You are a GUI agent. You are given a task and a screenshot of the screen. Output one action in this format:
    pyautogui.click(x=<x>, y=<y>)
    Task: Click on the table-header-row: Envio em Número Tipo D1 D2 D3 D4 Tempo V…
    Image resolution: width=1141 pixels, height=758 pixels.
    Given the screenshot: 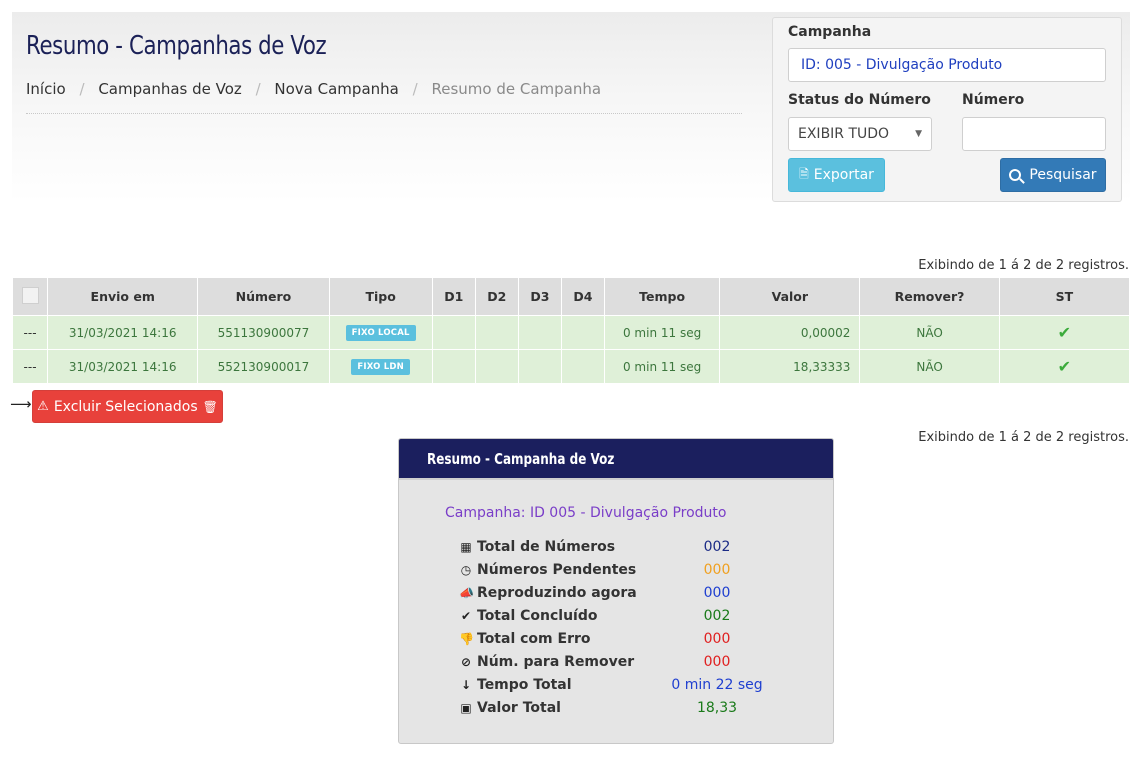 What is the action you would take?
    pyautogui.click(x=571, y=296)
    